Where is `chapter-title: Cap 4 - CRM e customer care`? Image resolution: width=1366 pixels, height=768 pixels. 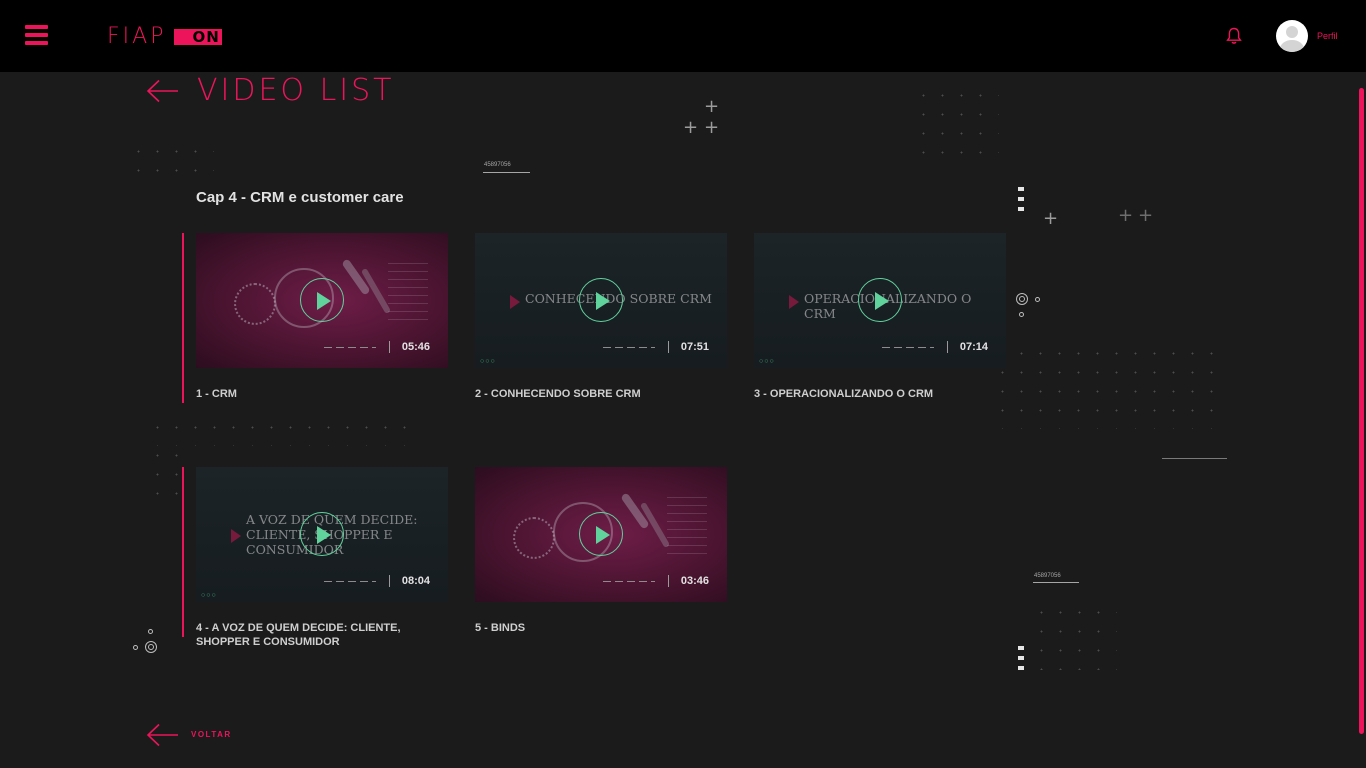
chapter-title: Cap 4 - CRM e customer care is located at coordinates (300, 197).